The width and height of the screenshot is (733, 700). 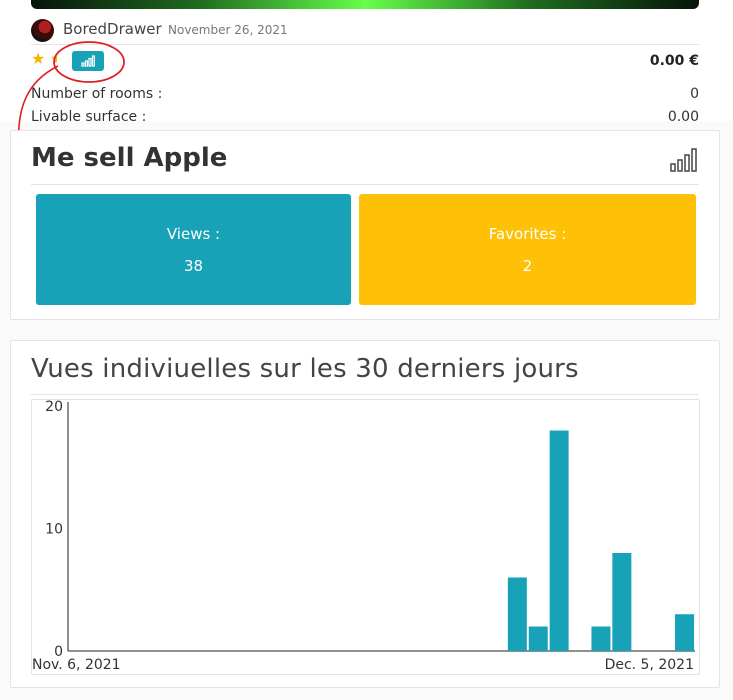 I want to click on rating-row: ★ ★ 0.00 €, so click(x=365, y=62).